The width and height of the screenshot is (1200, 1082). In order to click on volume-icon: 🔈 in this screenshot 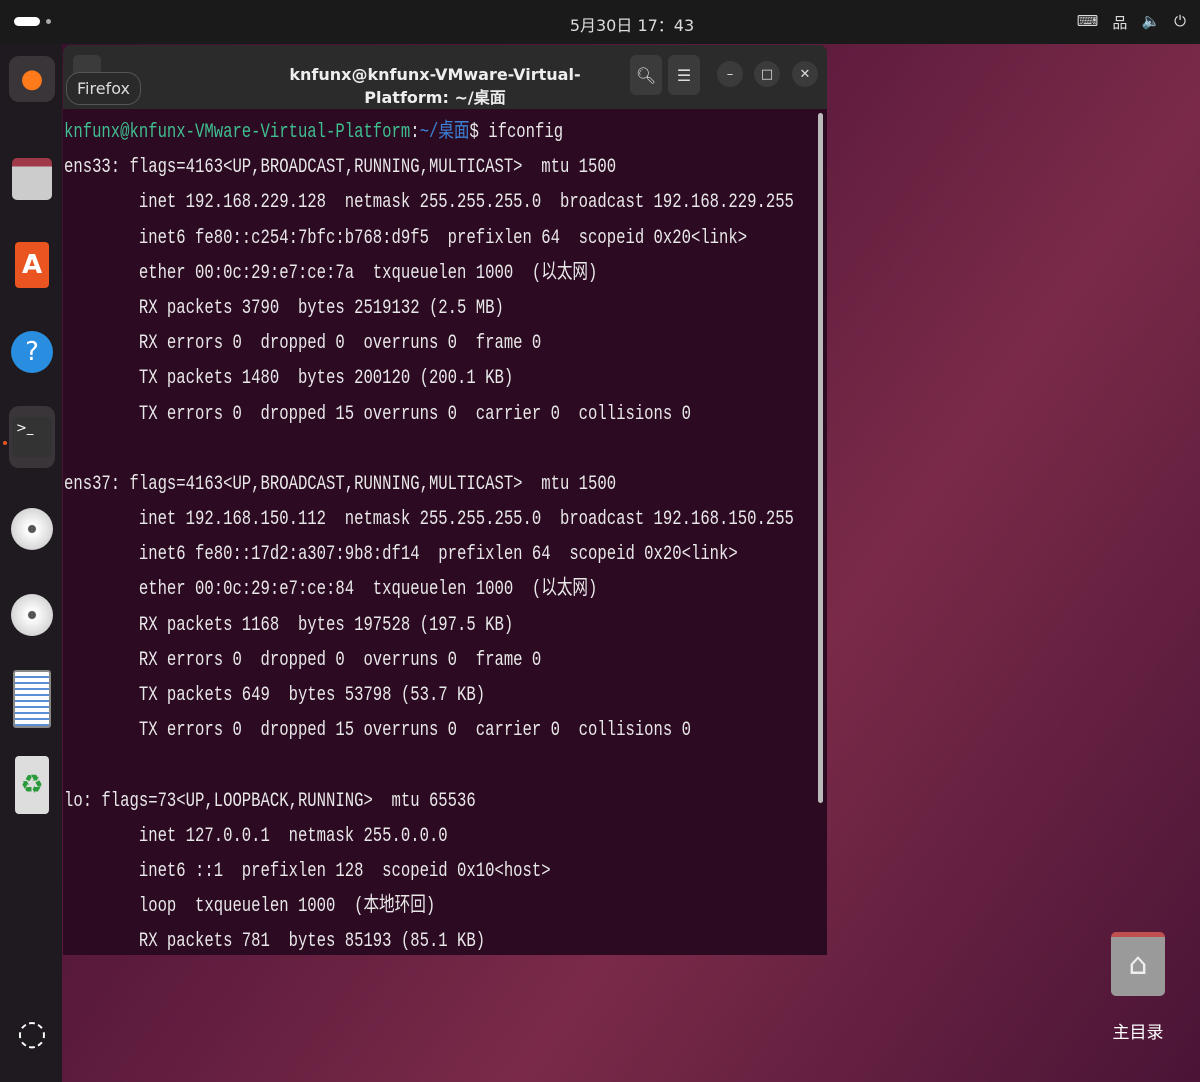, I will do `click(1150, 22)`.